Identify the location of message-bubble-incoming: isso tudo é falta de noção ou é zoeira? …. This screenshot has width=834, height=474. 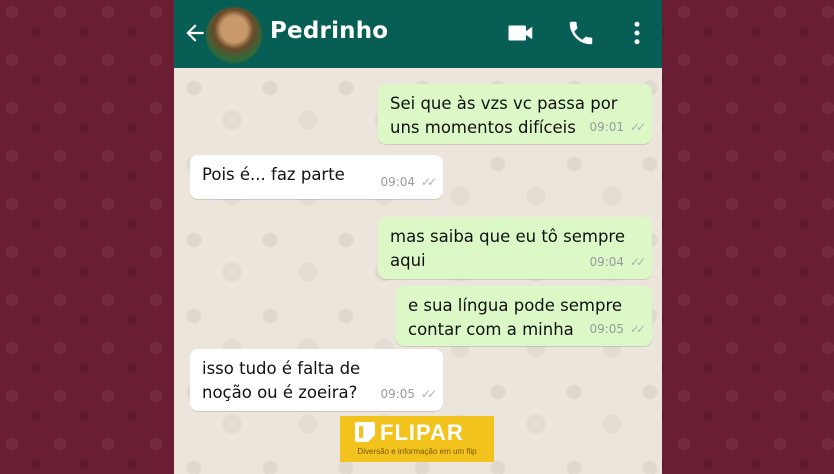
(316, 380).